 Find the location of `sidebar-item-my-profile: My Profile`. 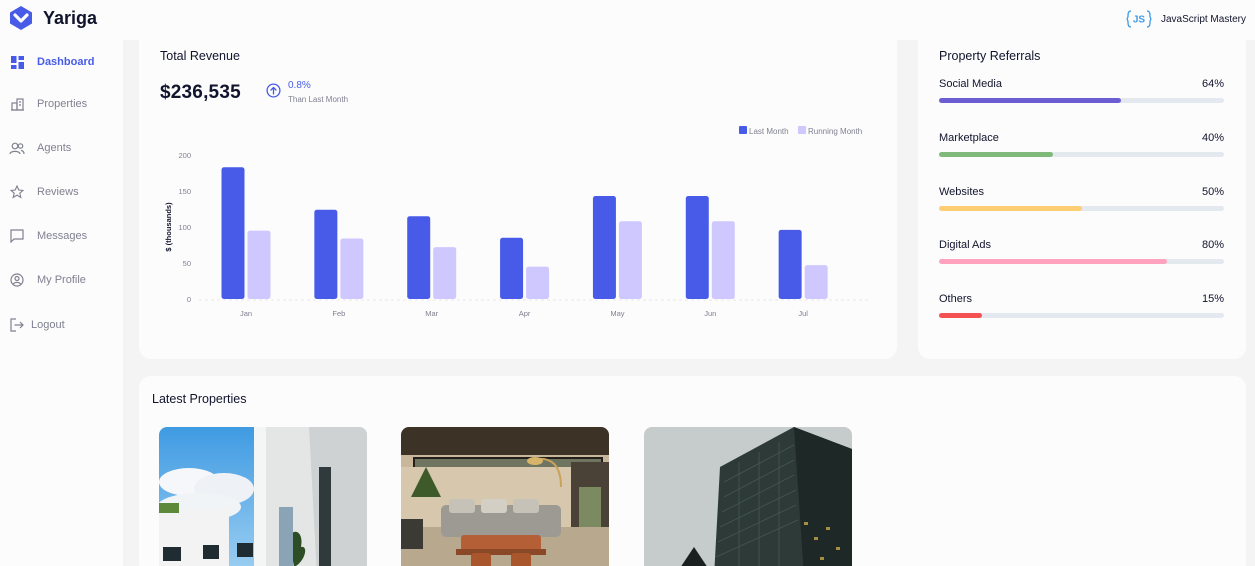

sidebar-item-my-profile: My Profile is located at coordinates (61, 280).